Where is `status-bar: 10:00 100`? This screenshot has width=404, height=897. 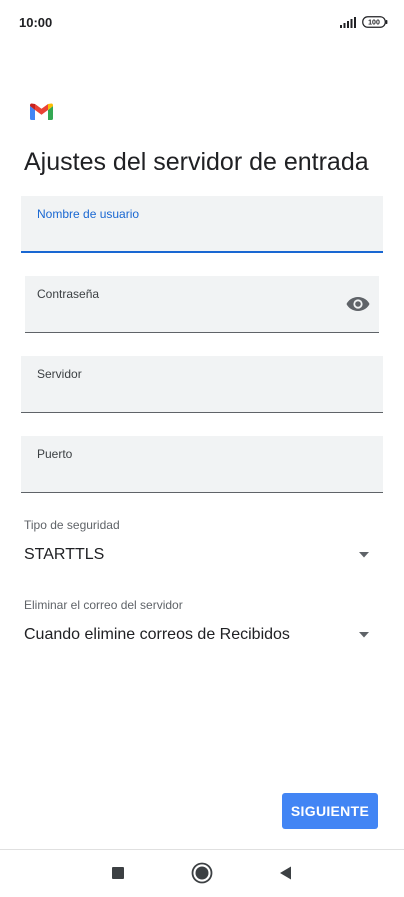
status-bar: 10:00 100 is located at coordinates (202, 23).